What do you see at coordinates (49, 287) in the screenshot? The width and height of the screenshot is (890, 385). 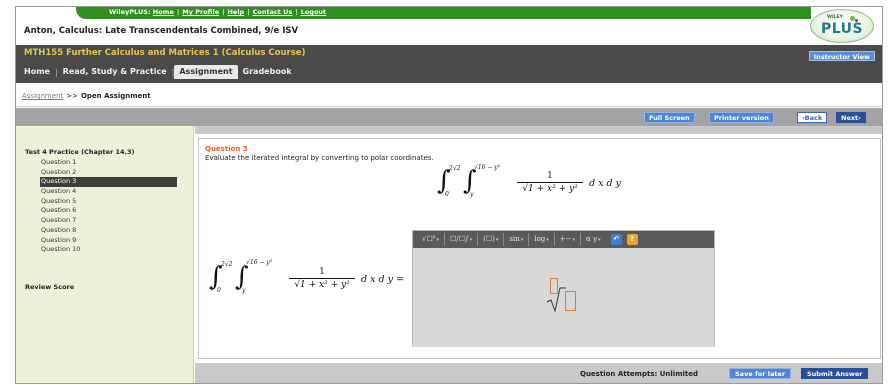 I see `review-score-link: Review Score` at bounding box center [49, 287].